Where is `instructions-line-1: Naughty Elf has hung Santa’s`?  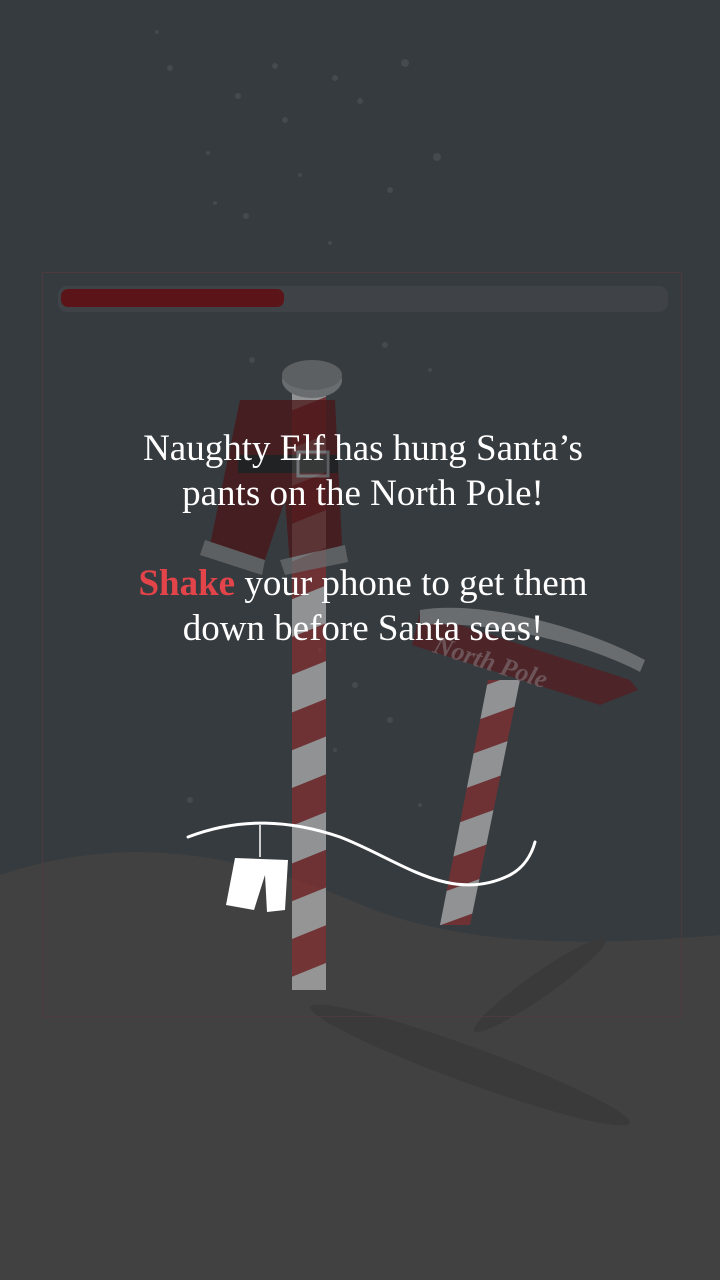
instructions-line-1: Naughty Elf has hung Santa’s is located at coordinates (363, 448).